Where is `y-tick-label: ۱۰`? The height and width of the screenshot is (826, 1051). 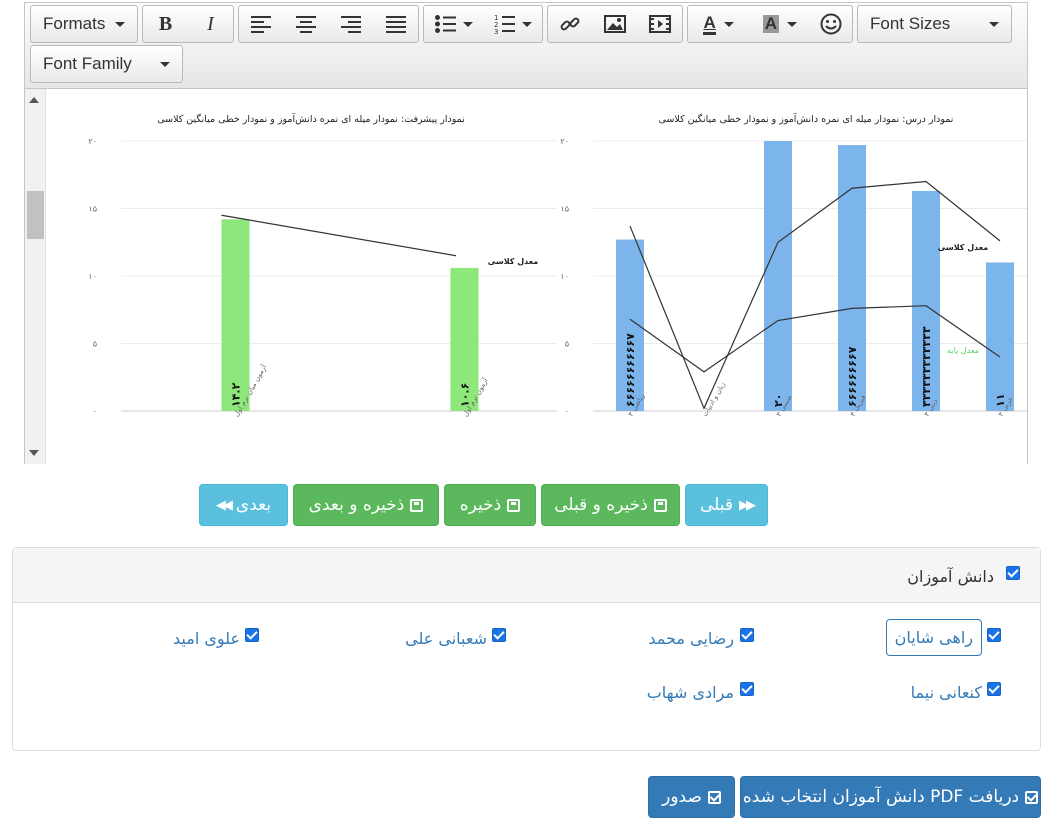
y-tick-label: ۱۰ is located at coordinates (564, 276).